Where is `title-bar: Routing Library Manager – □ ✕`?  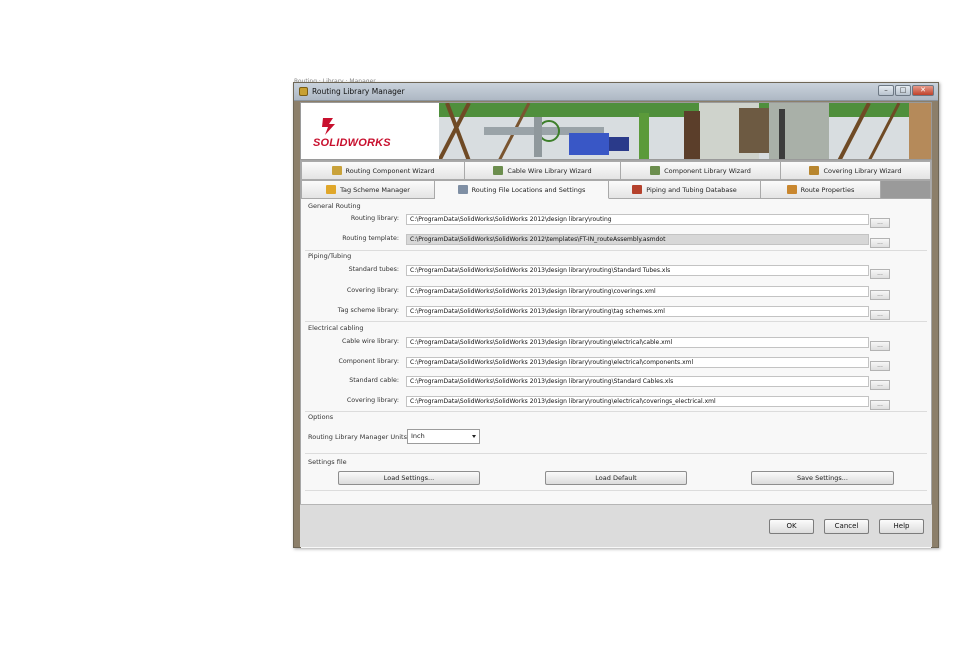 title-bar: Routing Library Manager – □ ✕ is located at coordinates (616, 92).